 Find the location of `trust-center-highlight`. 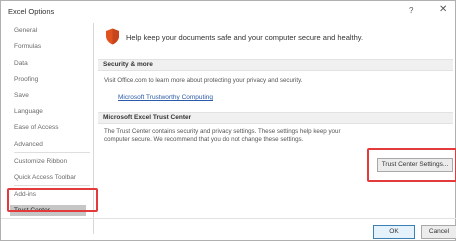

trust-center-highlight is located at coordinates (52, 200).